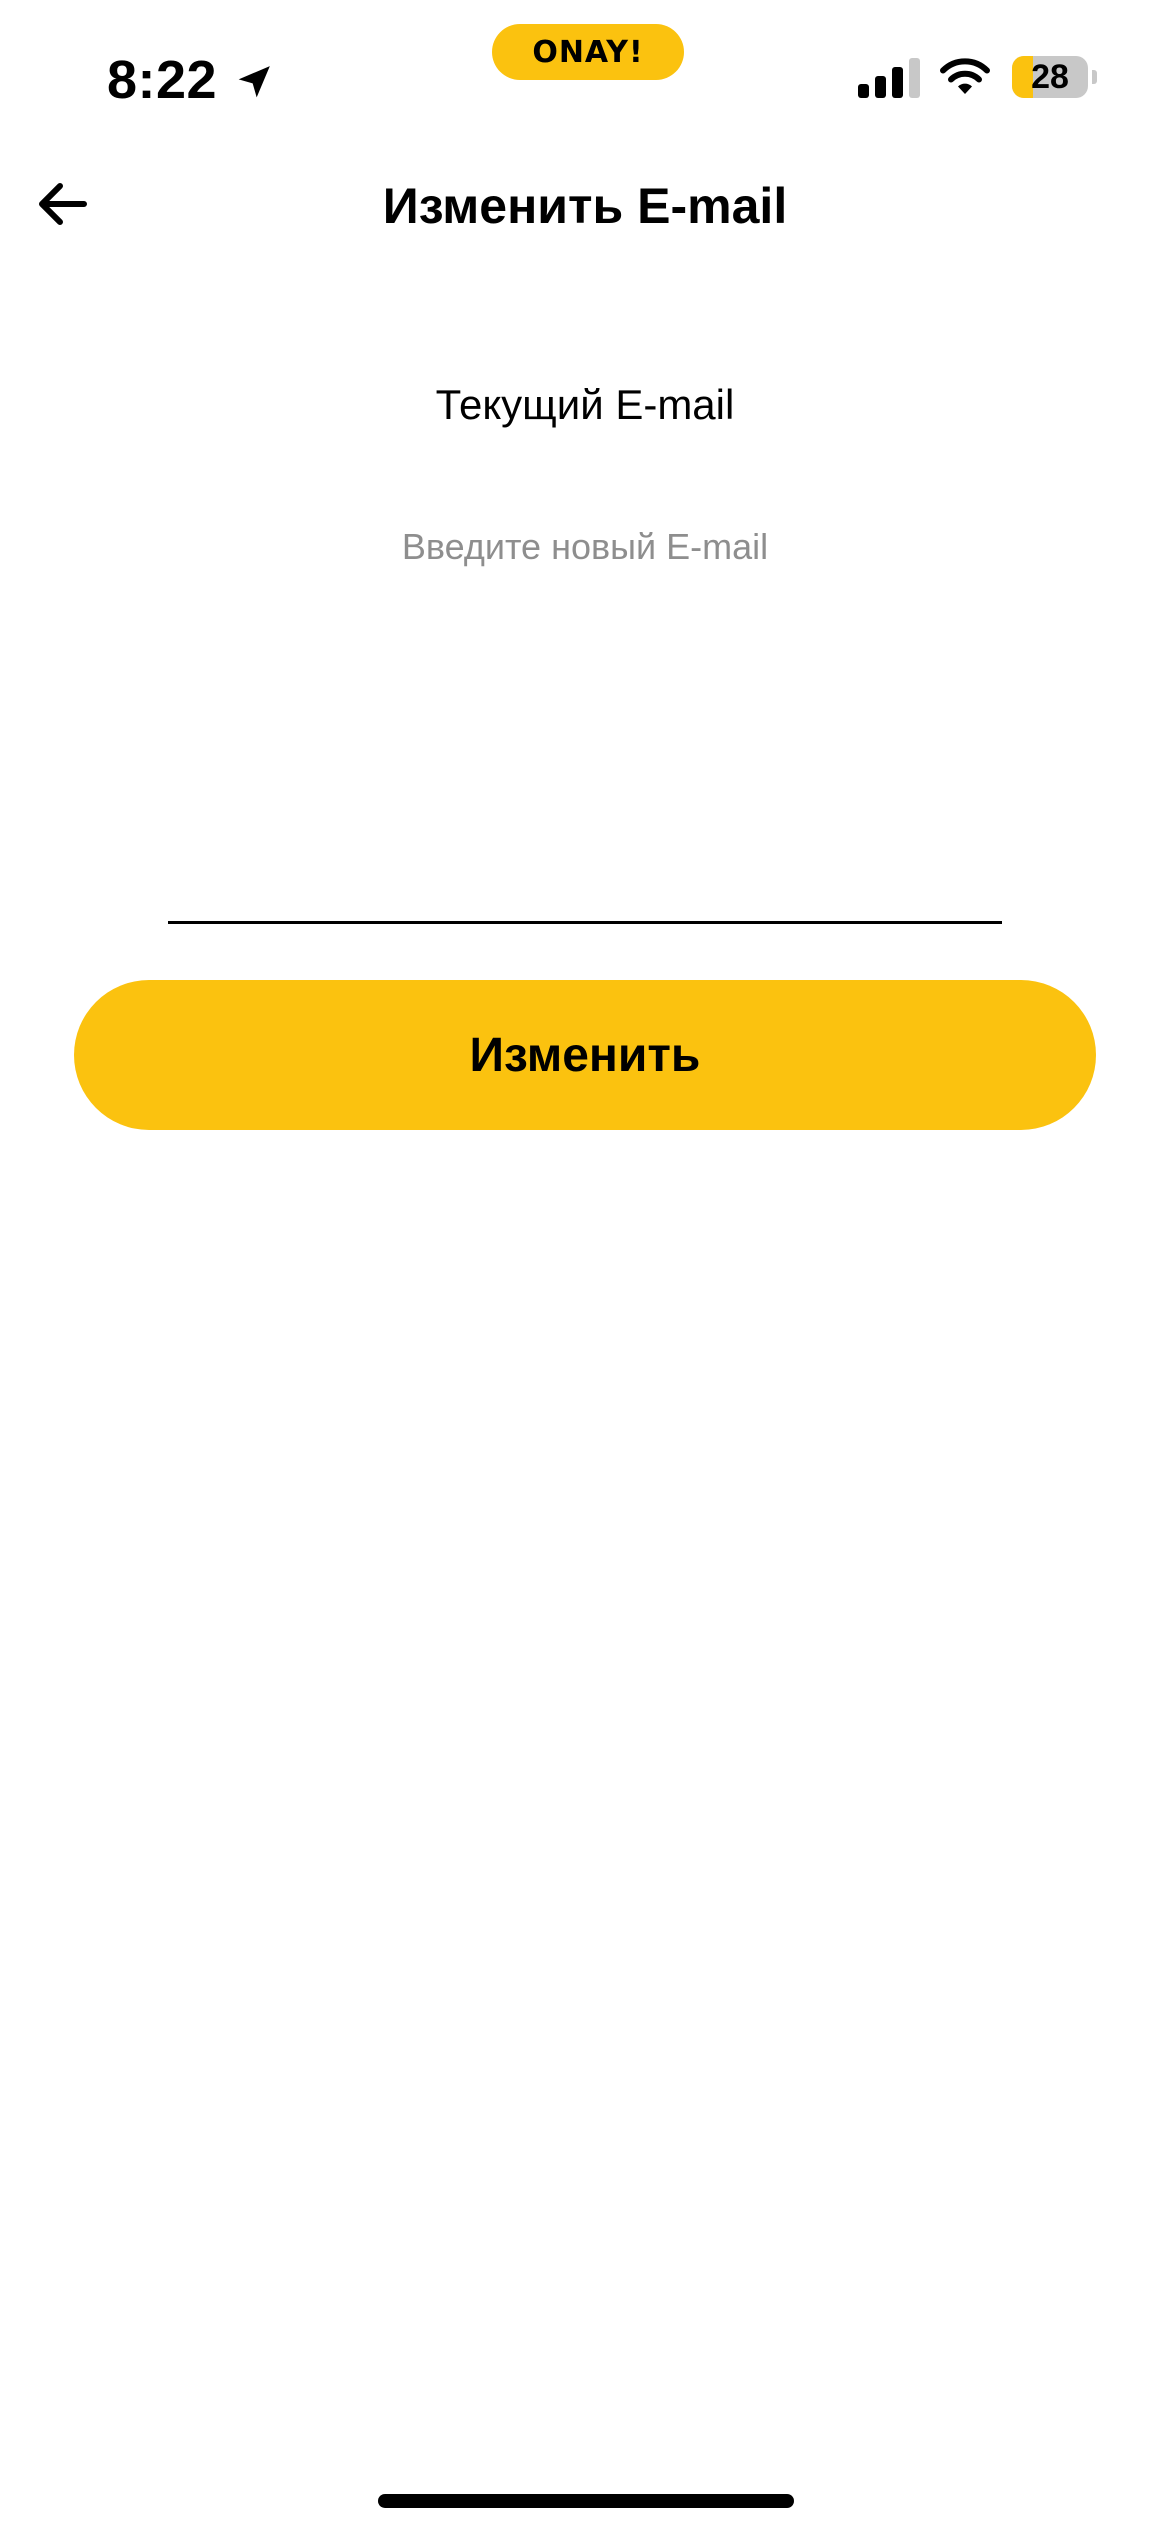 The image size is (1170, 2532). Describe the element at coordinates (585, 1055) in the screenshot. I see `change-email-button: Изменить` at that location.